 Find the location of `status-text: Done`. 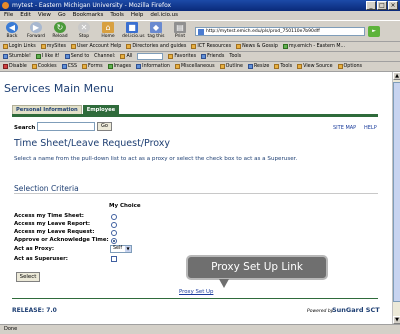

status-text: Done is located at coordinates (11, 329).